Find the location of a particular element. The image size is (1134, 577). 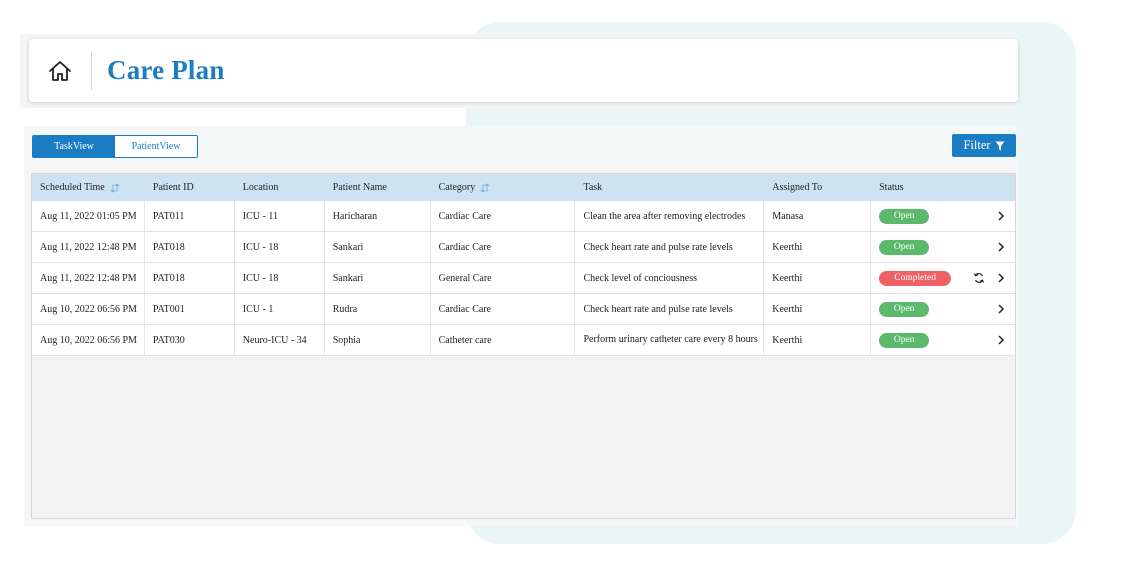

status-cell: Completed is located at coordinates (943, 278).